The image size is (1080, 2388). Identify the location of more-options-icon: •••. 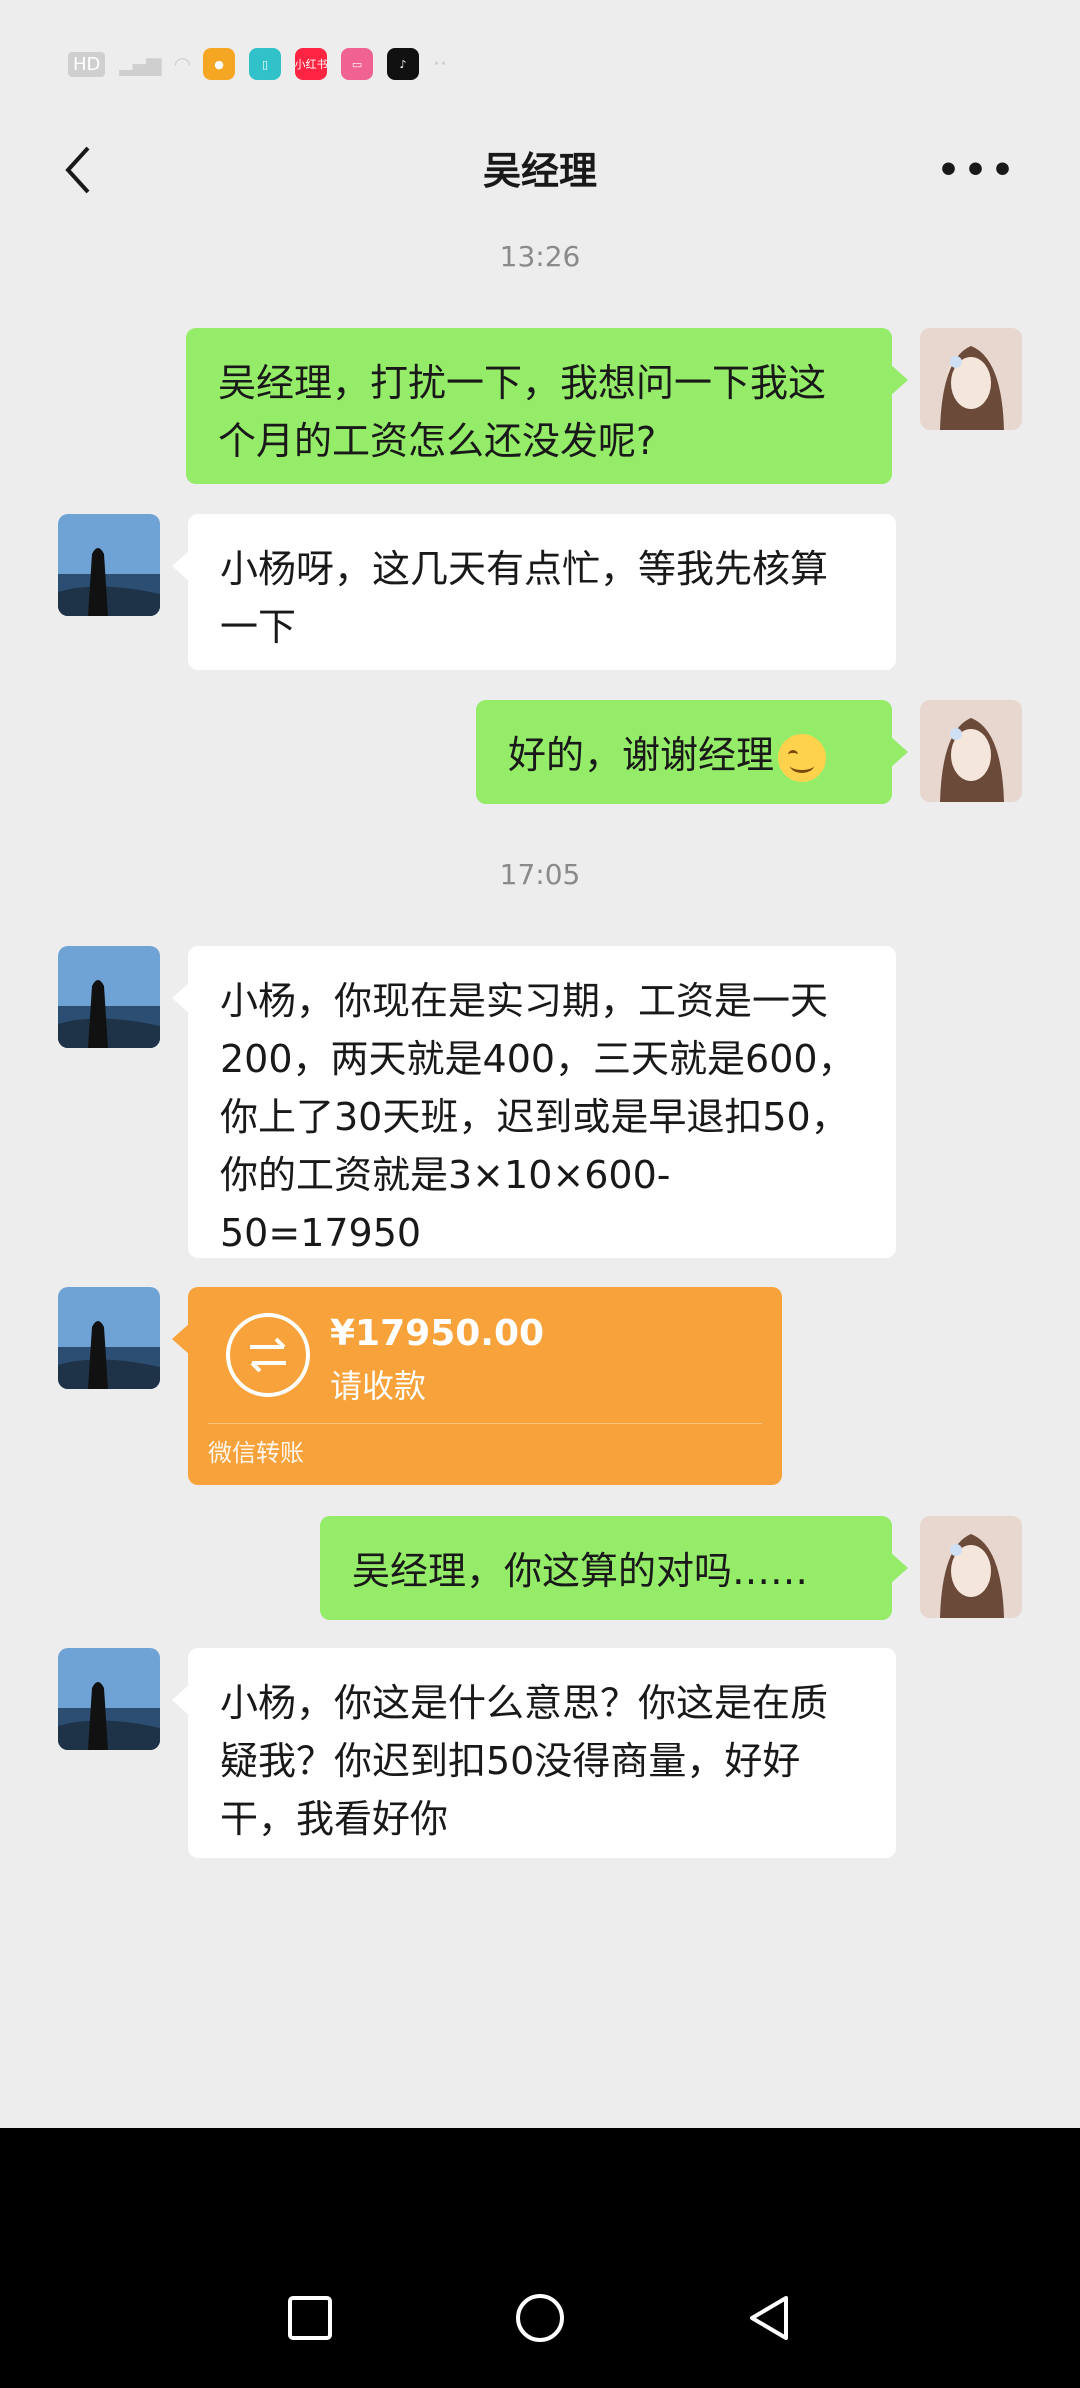
(977, 170).